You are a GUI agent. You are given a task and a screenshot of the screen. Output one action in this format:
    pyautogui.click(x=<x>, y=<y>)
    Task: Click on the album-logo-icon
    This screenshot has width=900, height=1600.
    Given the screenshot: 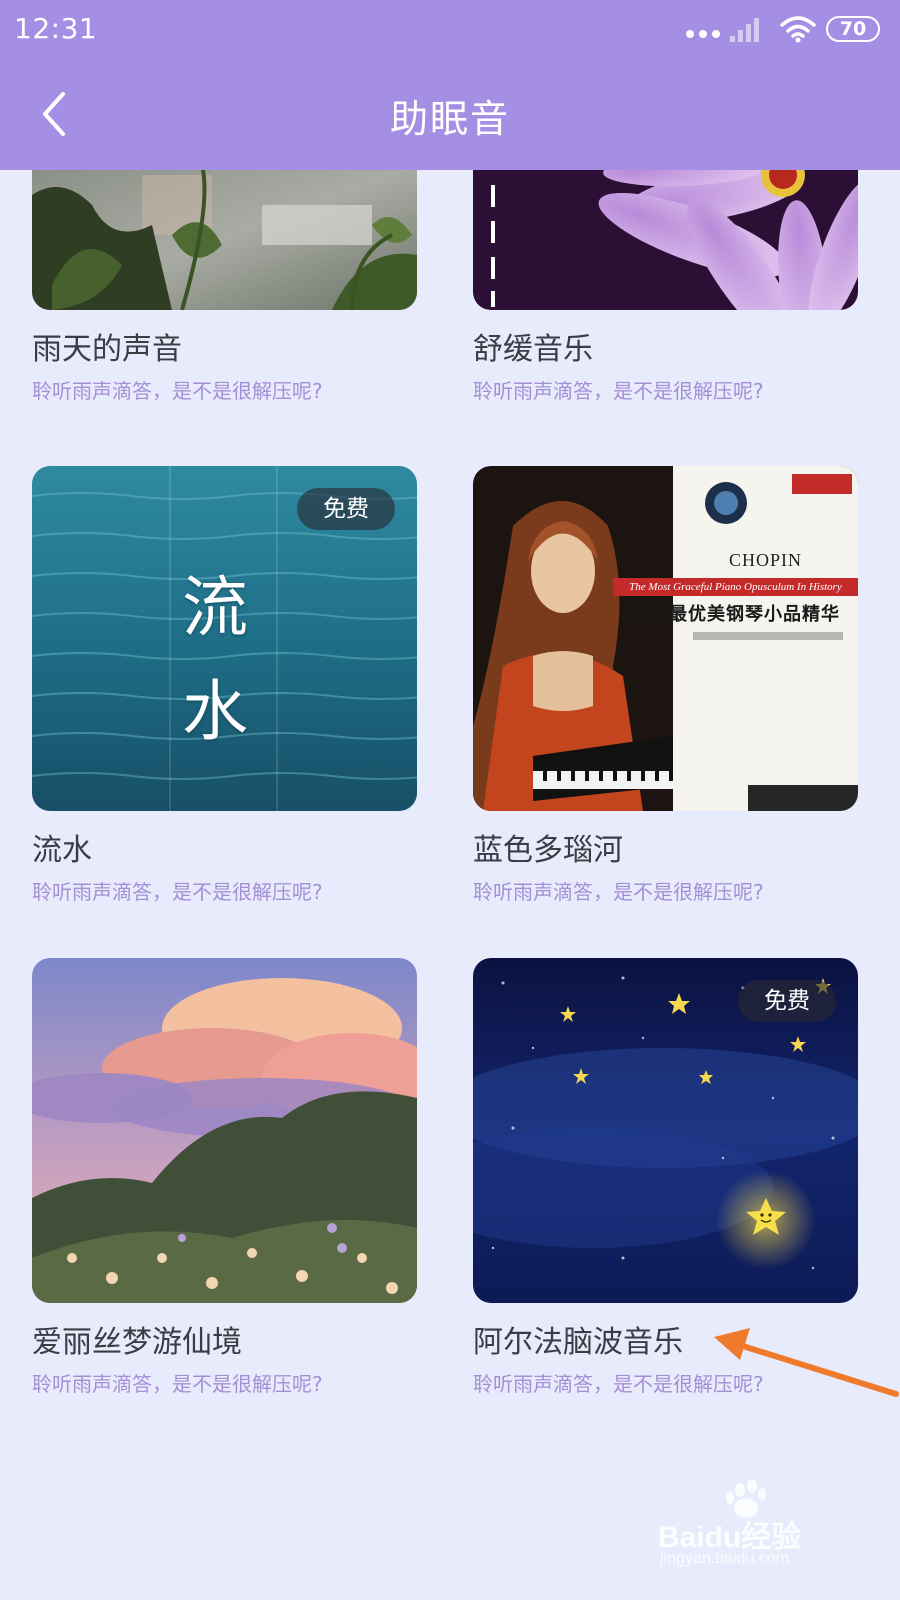 What is the action you would take?
    pyautogui.click(x=726, y=503)
    